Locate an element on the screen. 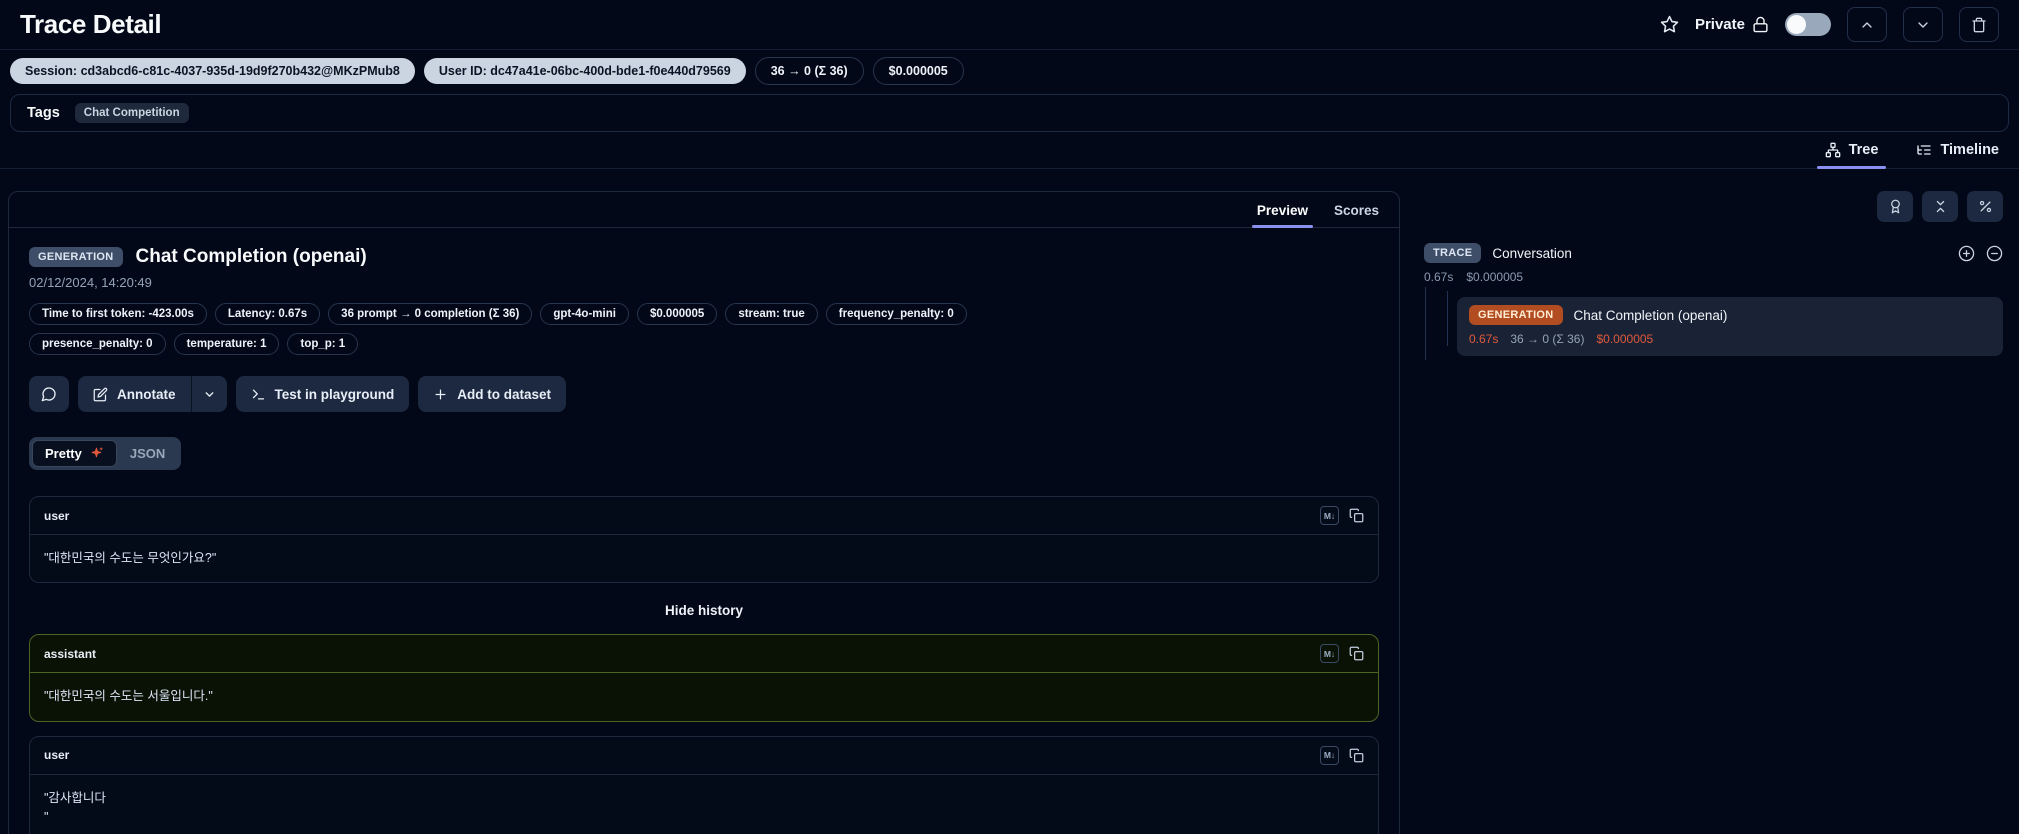 The width and height of the screenshot is (2019, 834). message-box-user-1: user M↓ "대한민국의 수도는 무엇인가요?" is located at coordinates (704, 540).